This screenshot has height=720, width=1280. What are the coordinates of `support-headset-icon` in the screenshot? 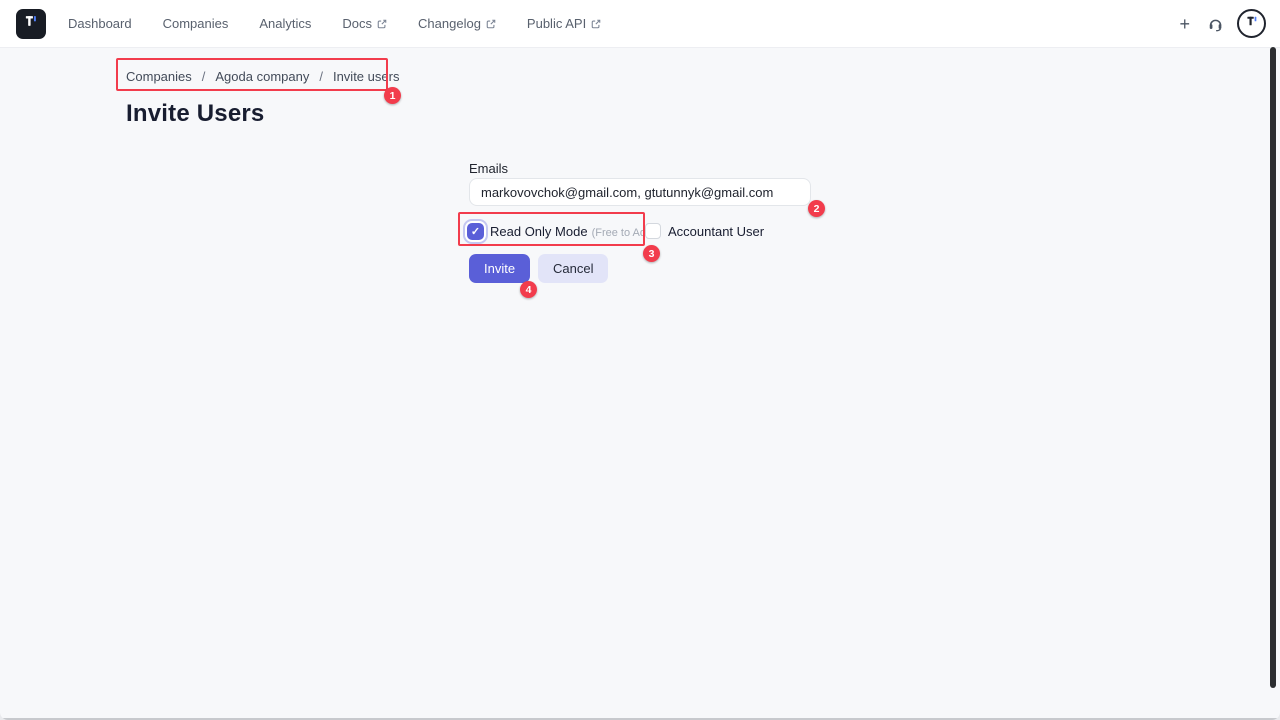 It's located at (1215, 23).